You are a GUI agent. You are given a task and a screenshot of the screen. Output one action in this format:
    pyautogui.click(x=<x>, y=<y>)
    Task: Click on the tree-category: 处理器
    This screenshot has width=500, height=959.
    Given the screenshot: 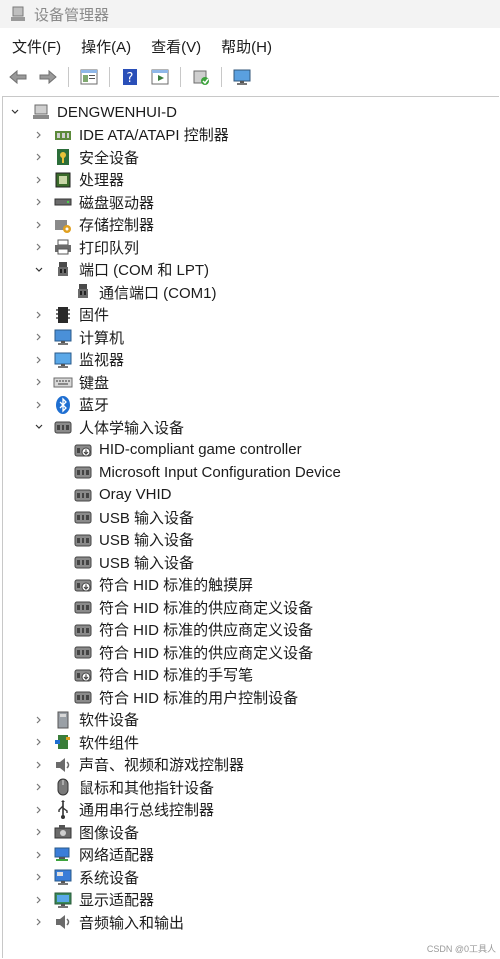 What is the action you would take?
    pyautogui.click(x=78, y=180)
    